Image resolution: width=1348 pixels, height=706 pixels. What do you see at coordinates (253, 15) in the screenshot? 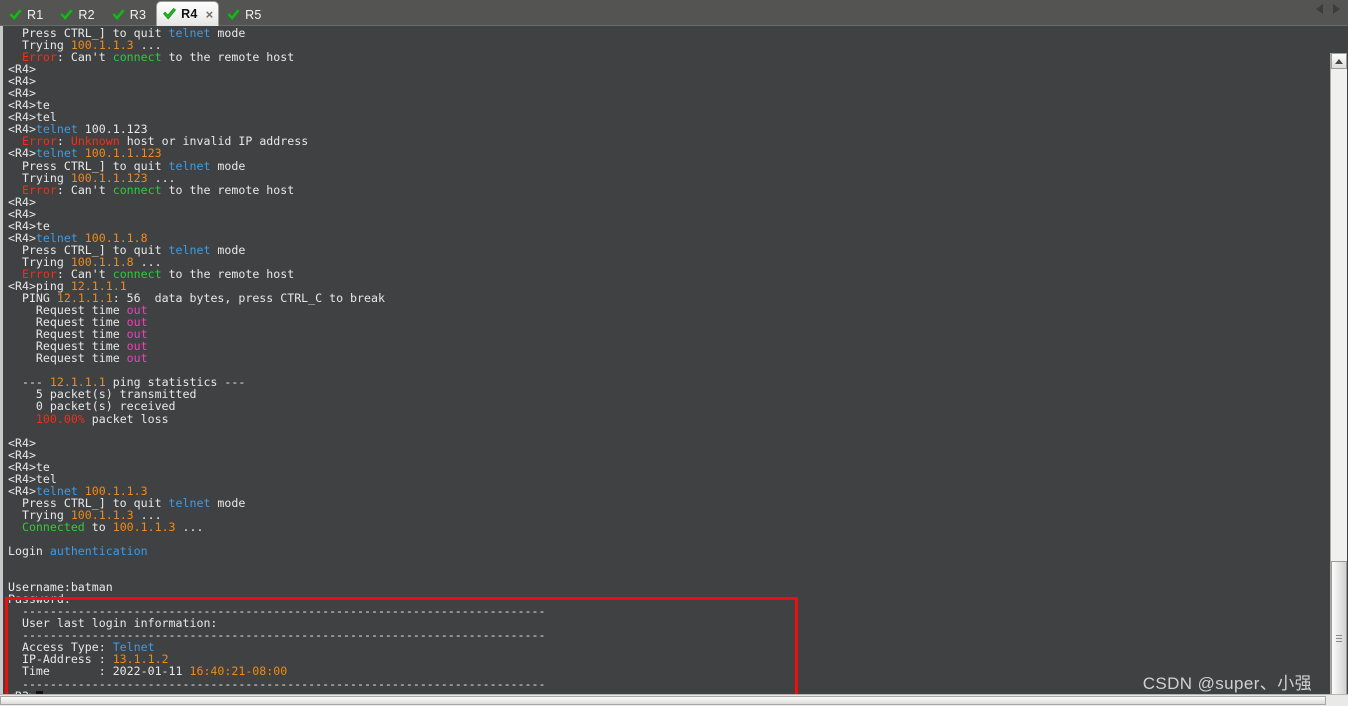
I see `tab-label: R5` at bounding box center [253, 15].